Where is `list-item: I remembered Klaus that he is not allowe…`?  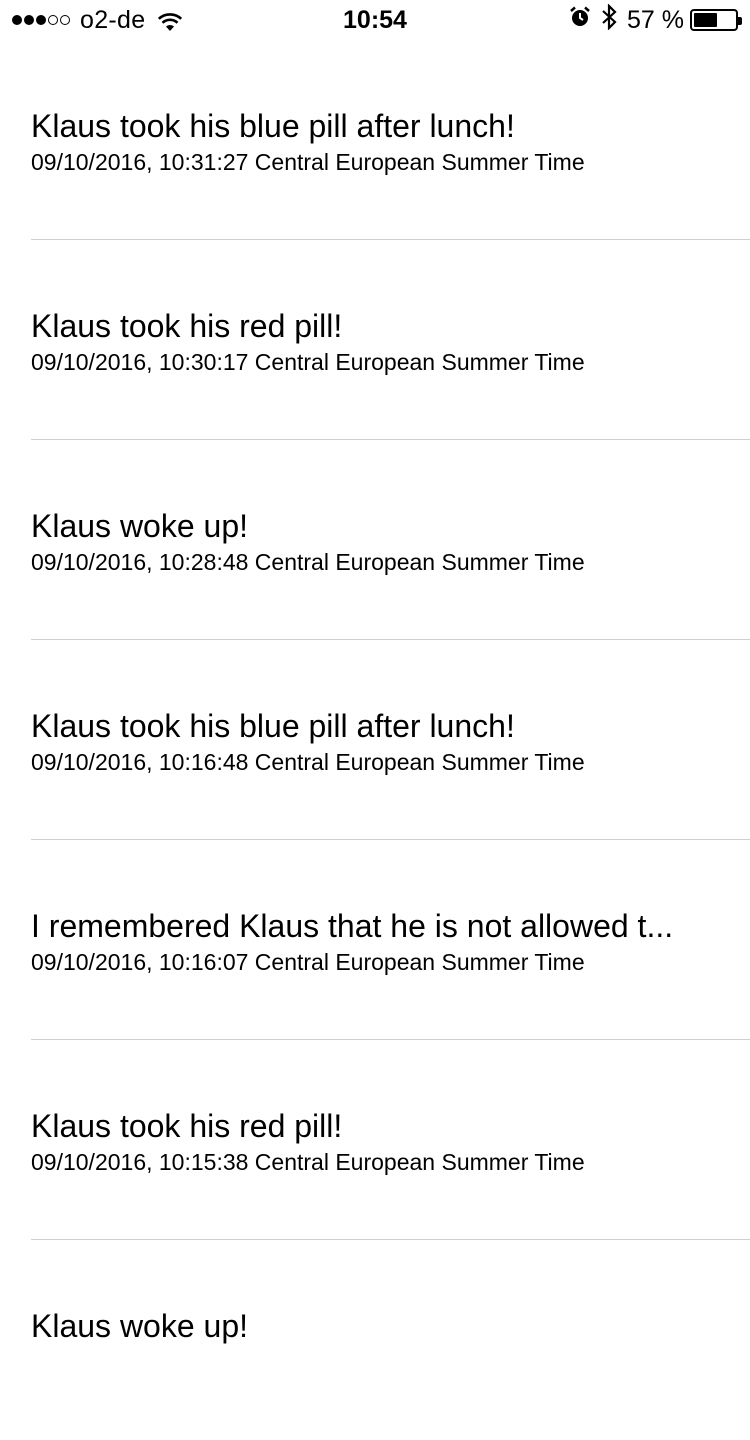
list-item: I remembered Klaus that he is not allowe… is located at coordinates (375, 940).